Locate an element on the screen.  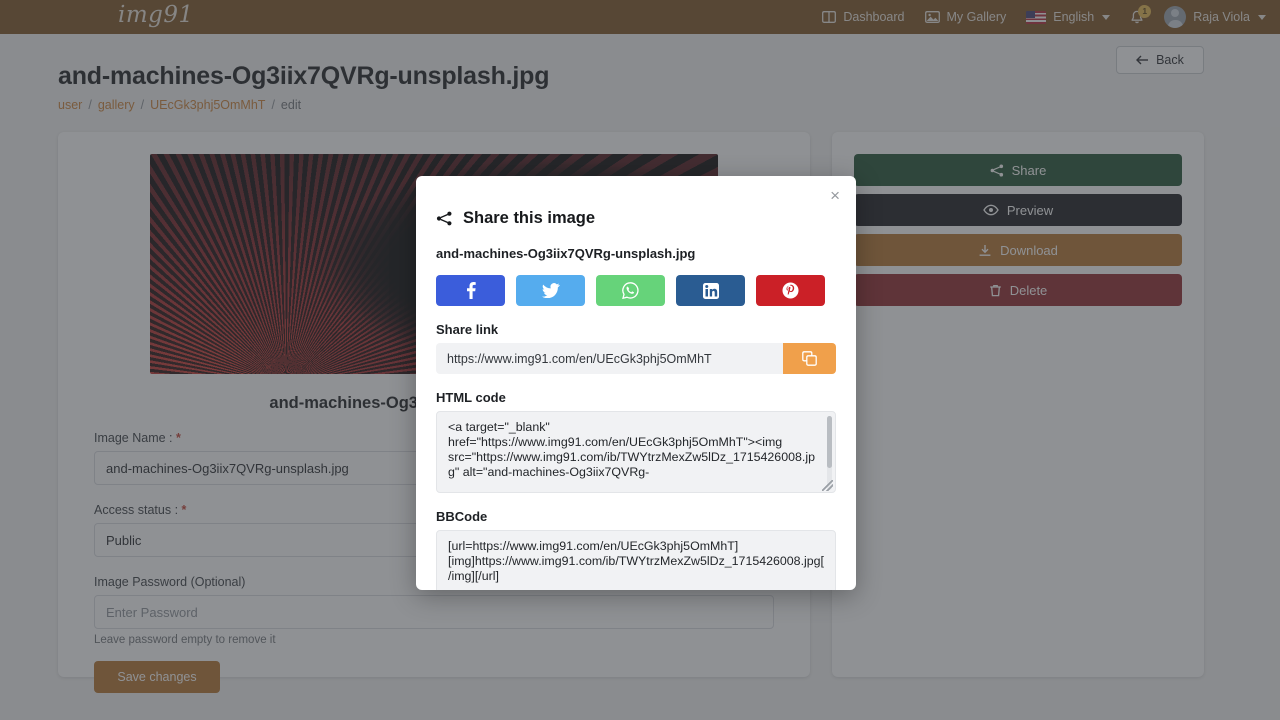
scrollbar is located at coordinates (829, 453).